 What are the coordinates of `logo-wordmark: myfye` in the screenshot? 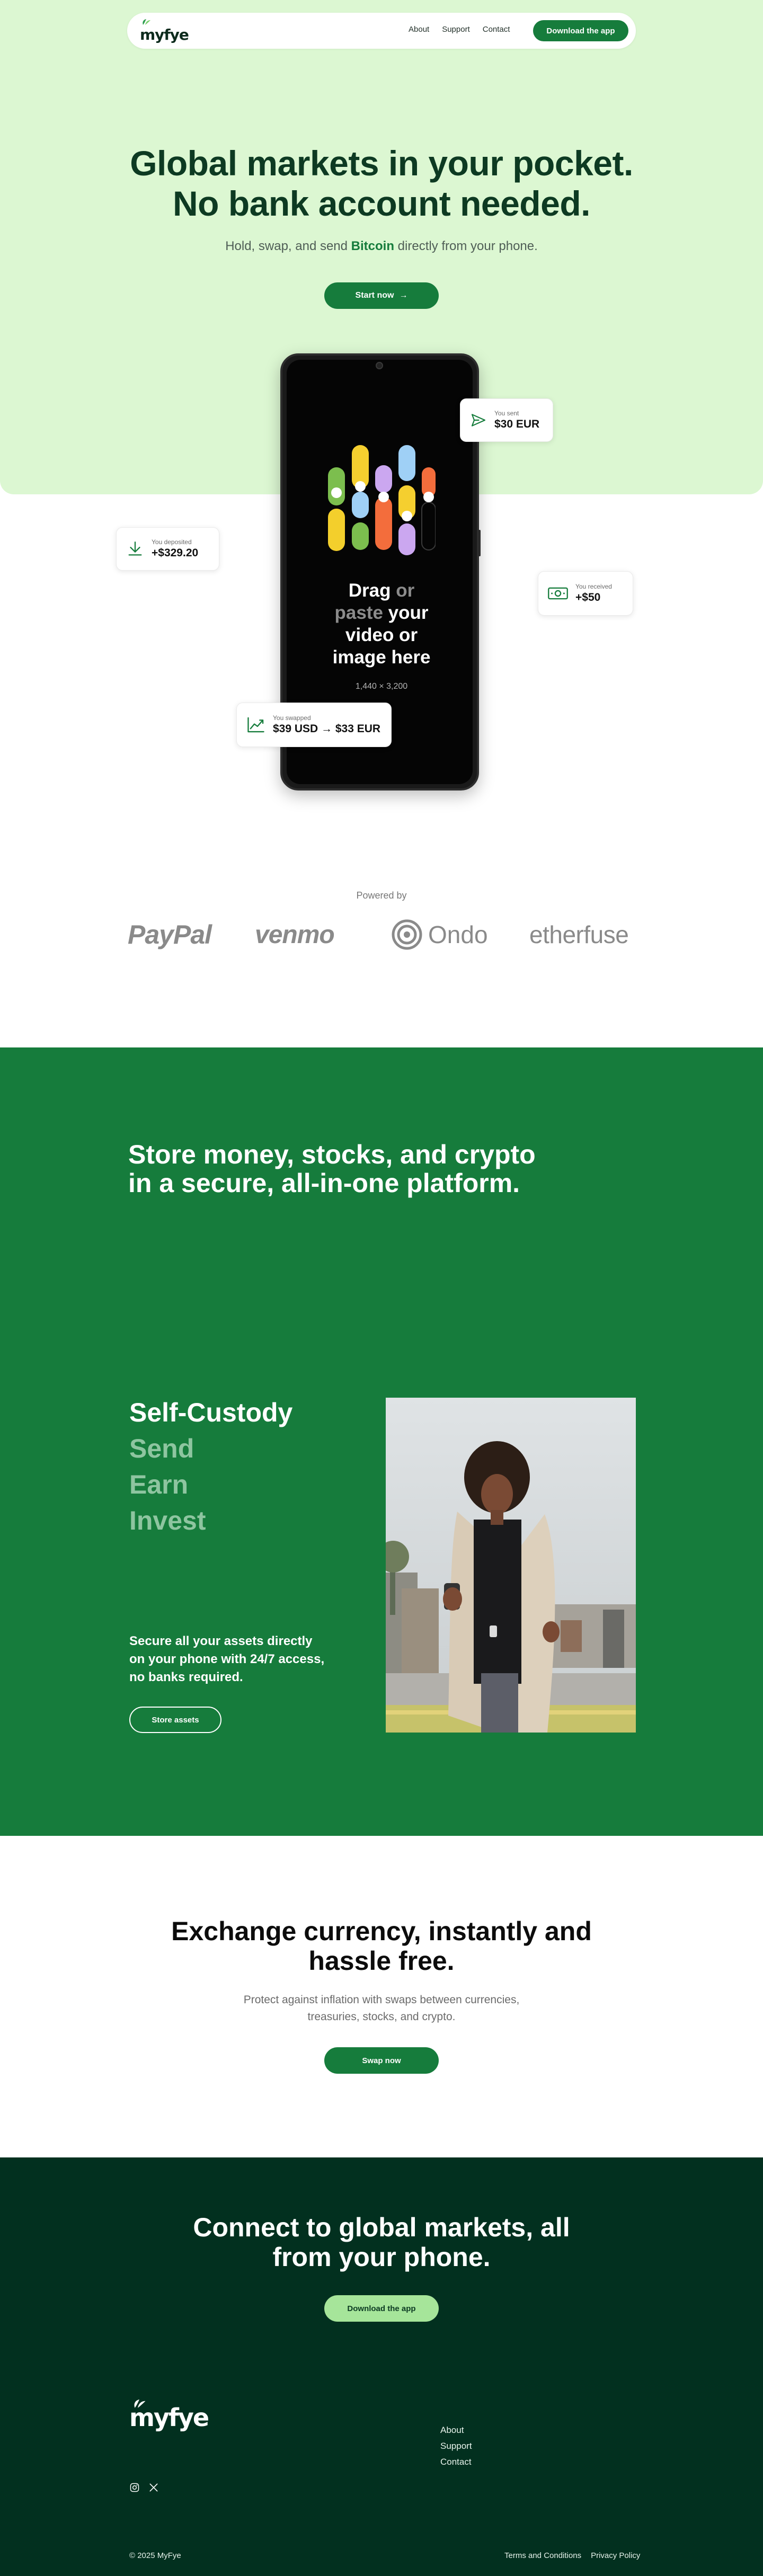 It's located at (164, 34).